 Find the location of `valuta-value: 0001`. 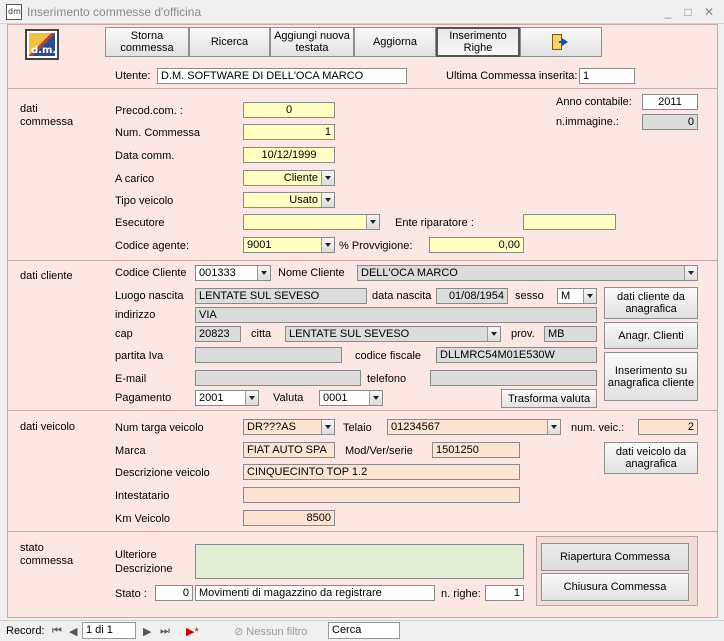

valuta-value: 0001 is located at coordinates (335, 398).